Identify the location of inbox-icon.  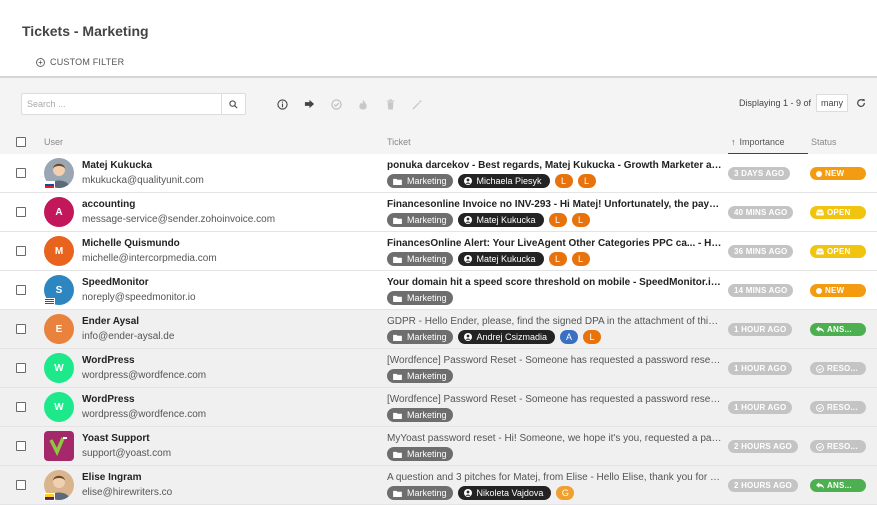
(820, 251).